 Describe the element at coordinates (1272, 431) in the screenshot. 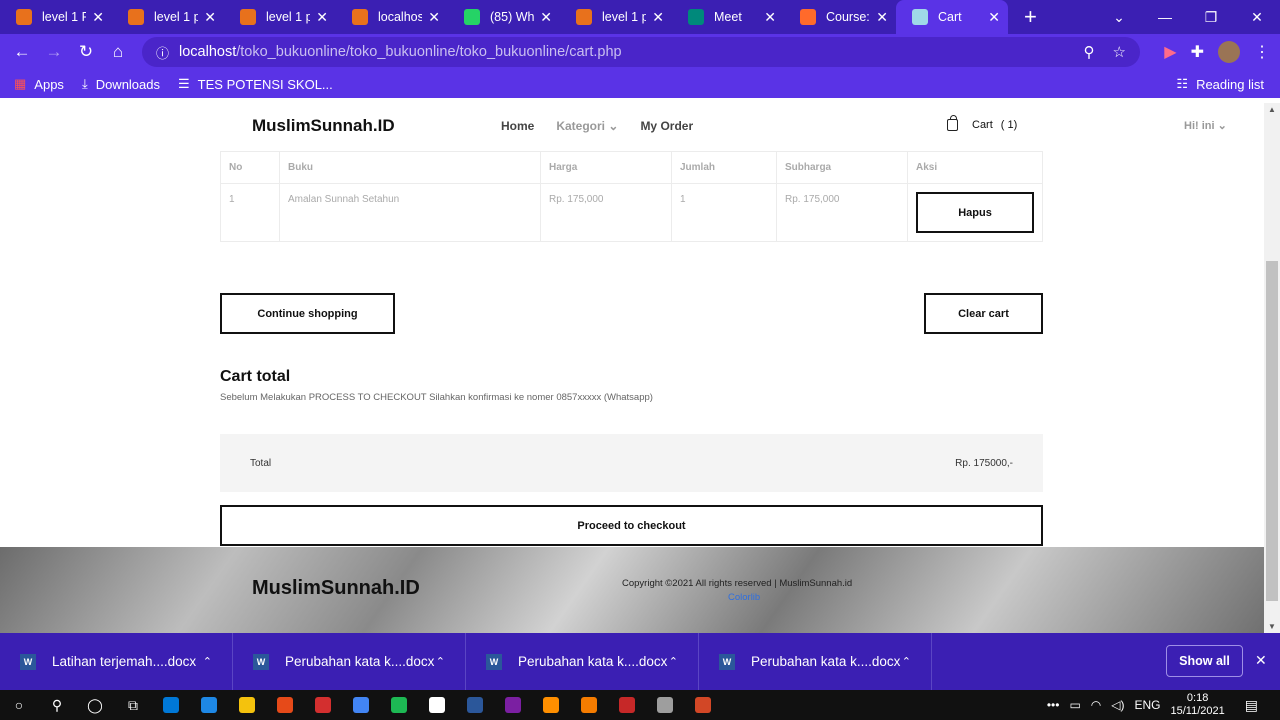

I see `scroll-thumb` at that location.